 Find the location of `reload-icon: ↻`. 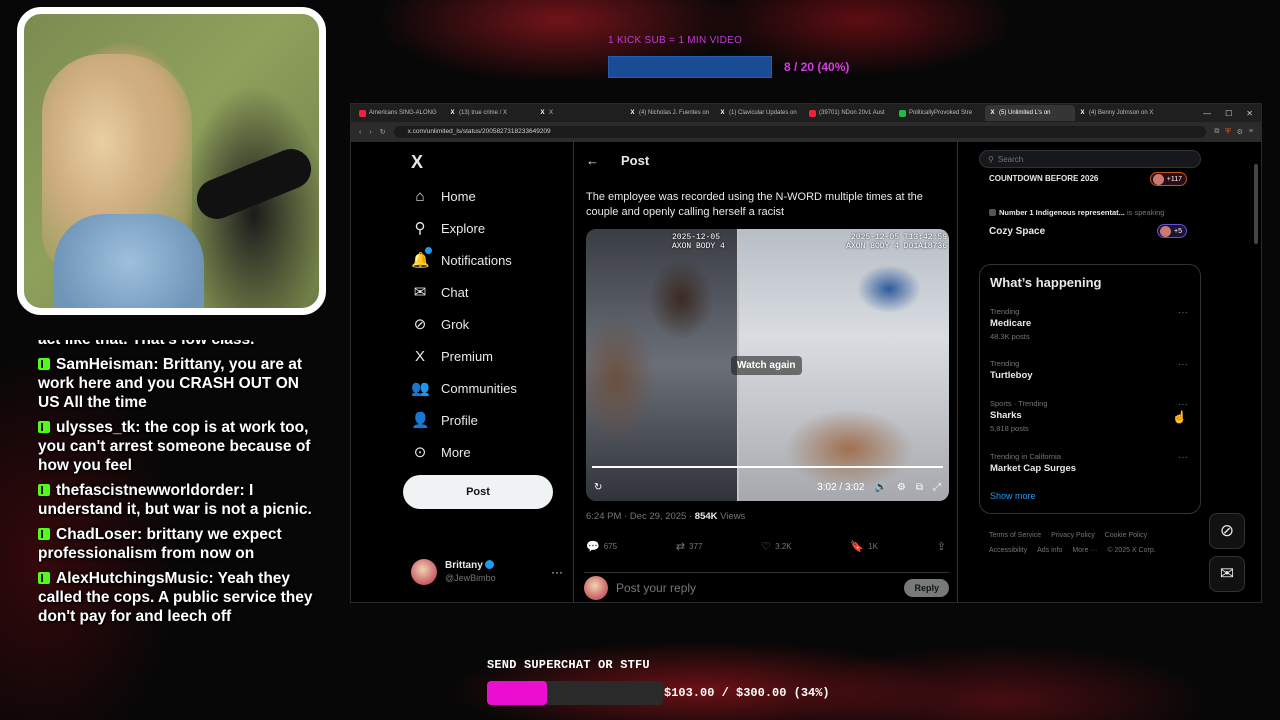

reload-icon: ↻ is located at coordinates (383, 132).